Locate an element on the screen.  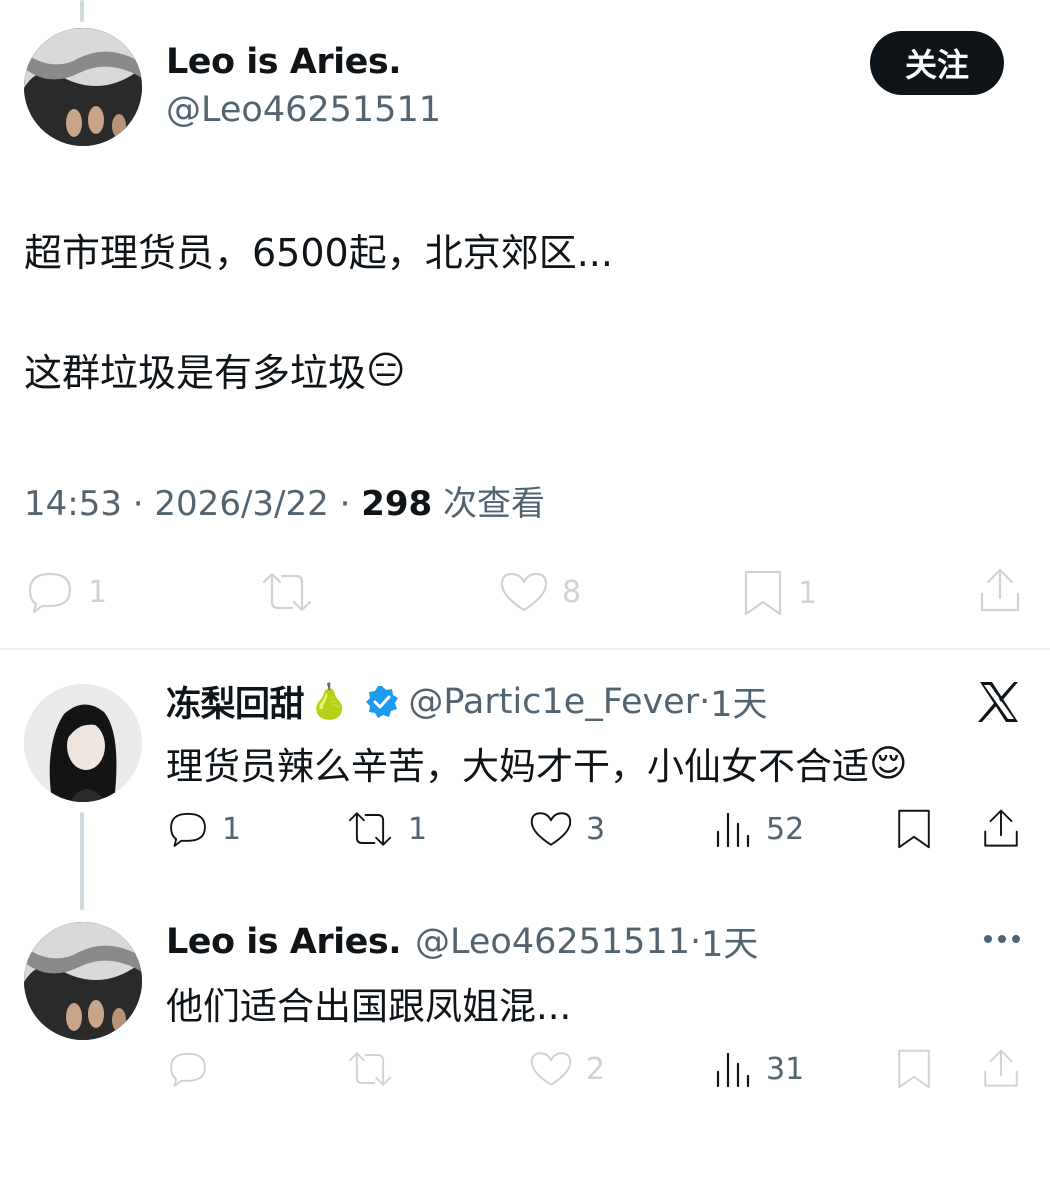
reply1-name: 冻梨回甜 is located at coordinates (235, 701).